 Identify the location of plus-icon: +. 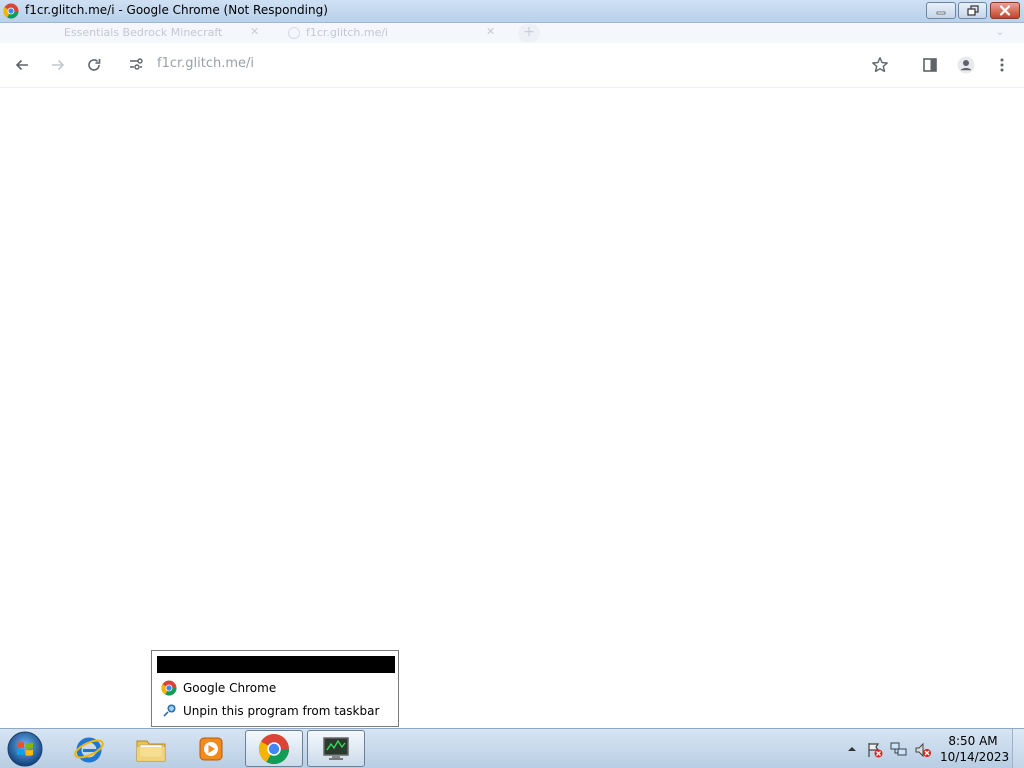
(529, 32).